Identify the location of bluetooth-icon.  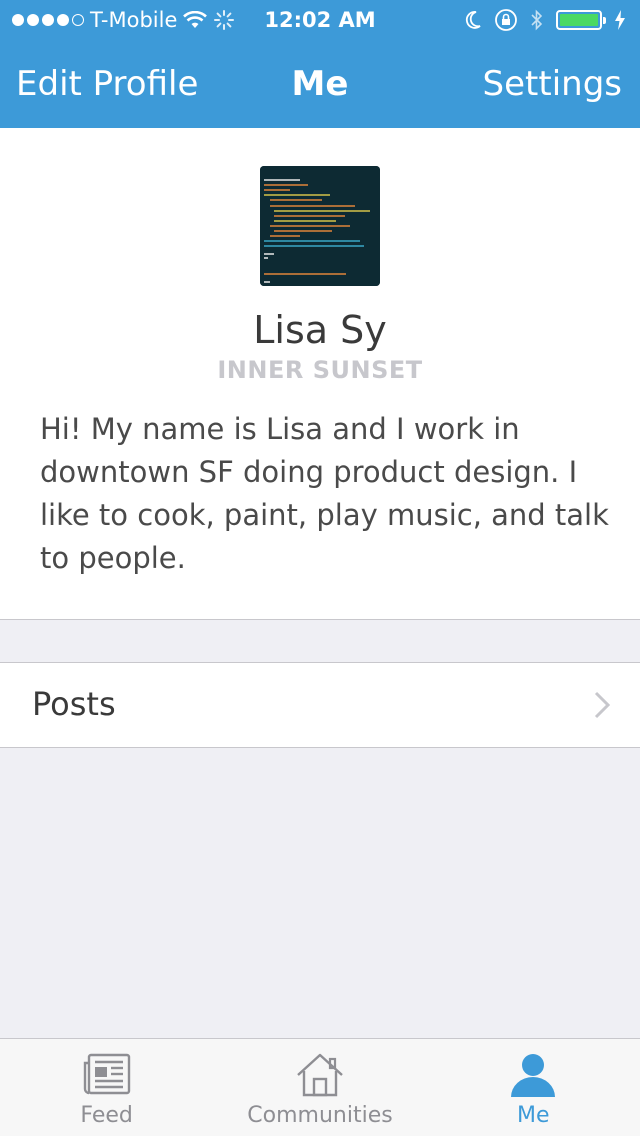
(537, 20).